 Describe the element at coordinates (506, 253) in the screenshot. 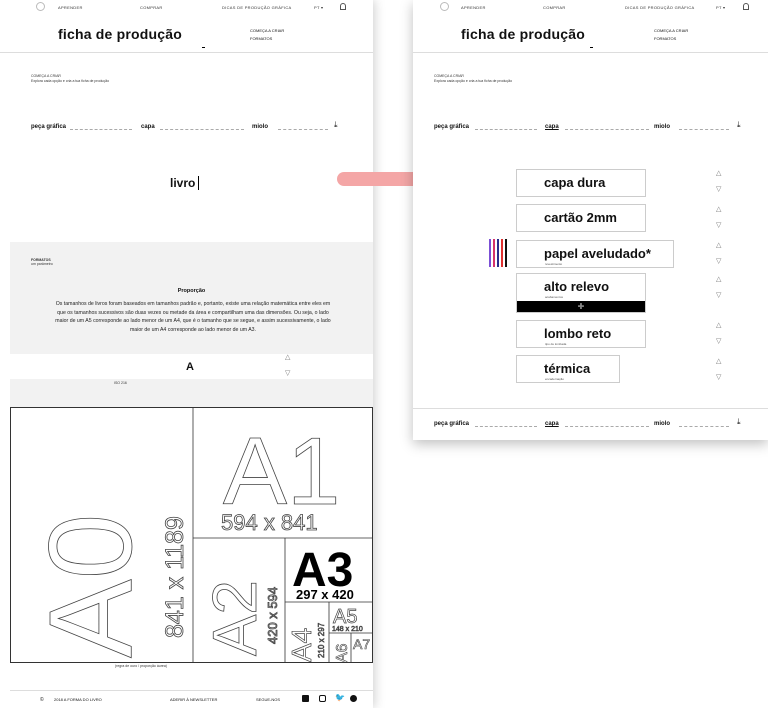

I see `swatch-black` at that location.